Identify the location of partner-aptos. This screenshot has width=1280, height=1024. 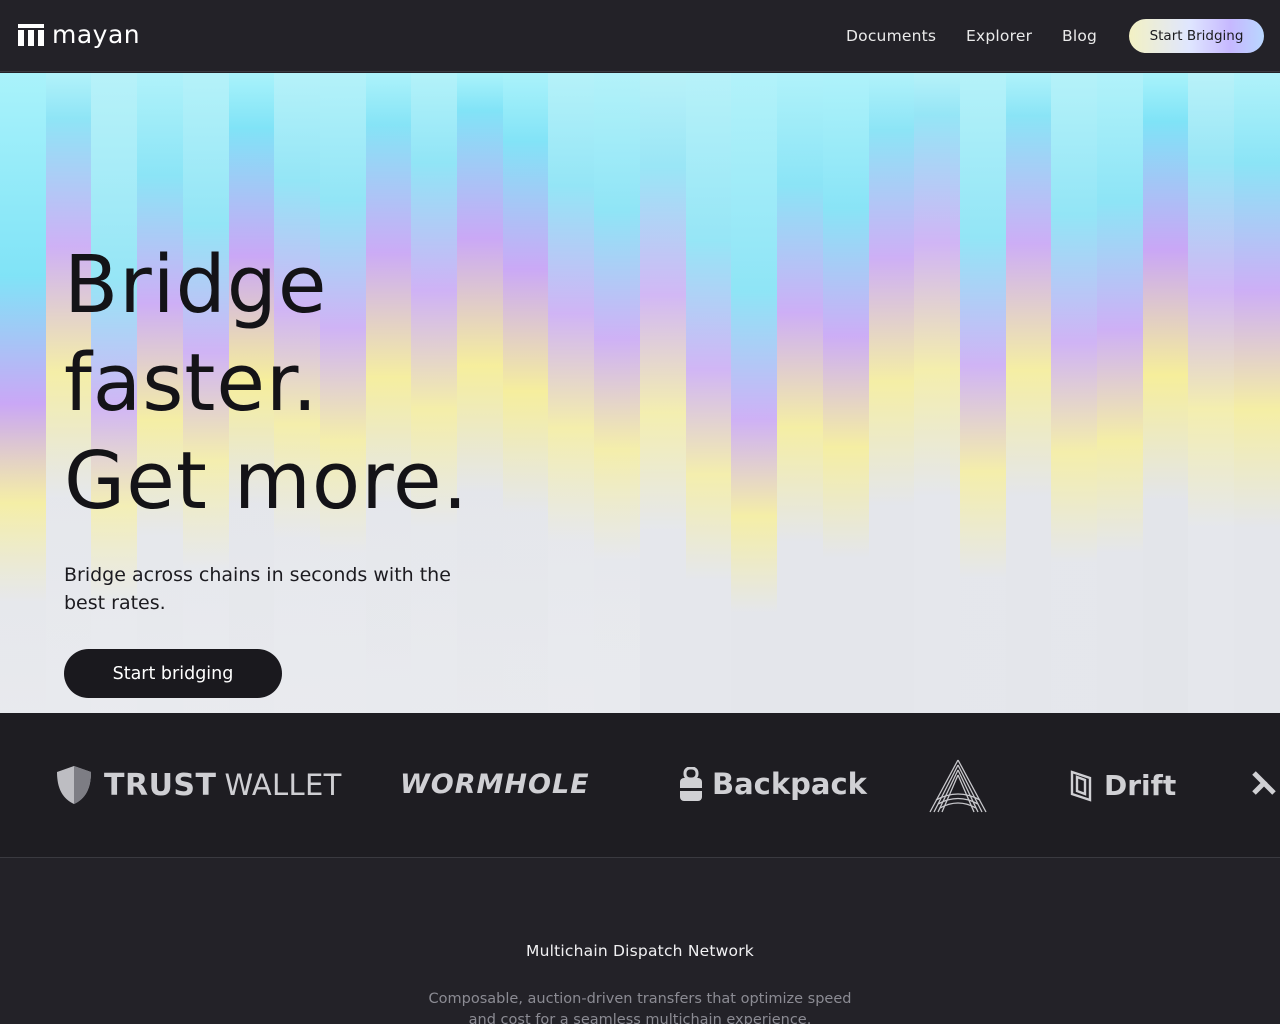
(958, 786).